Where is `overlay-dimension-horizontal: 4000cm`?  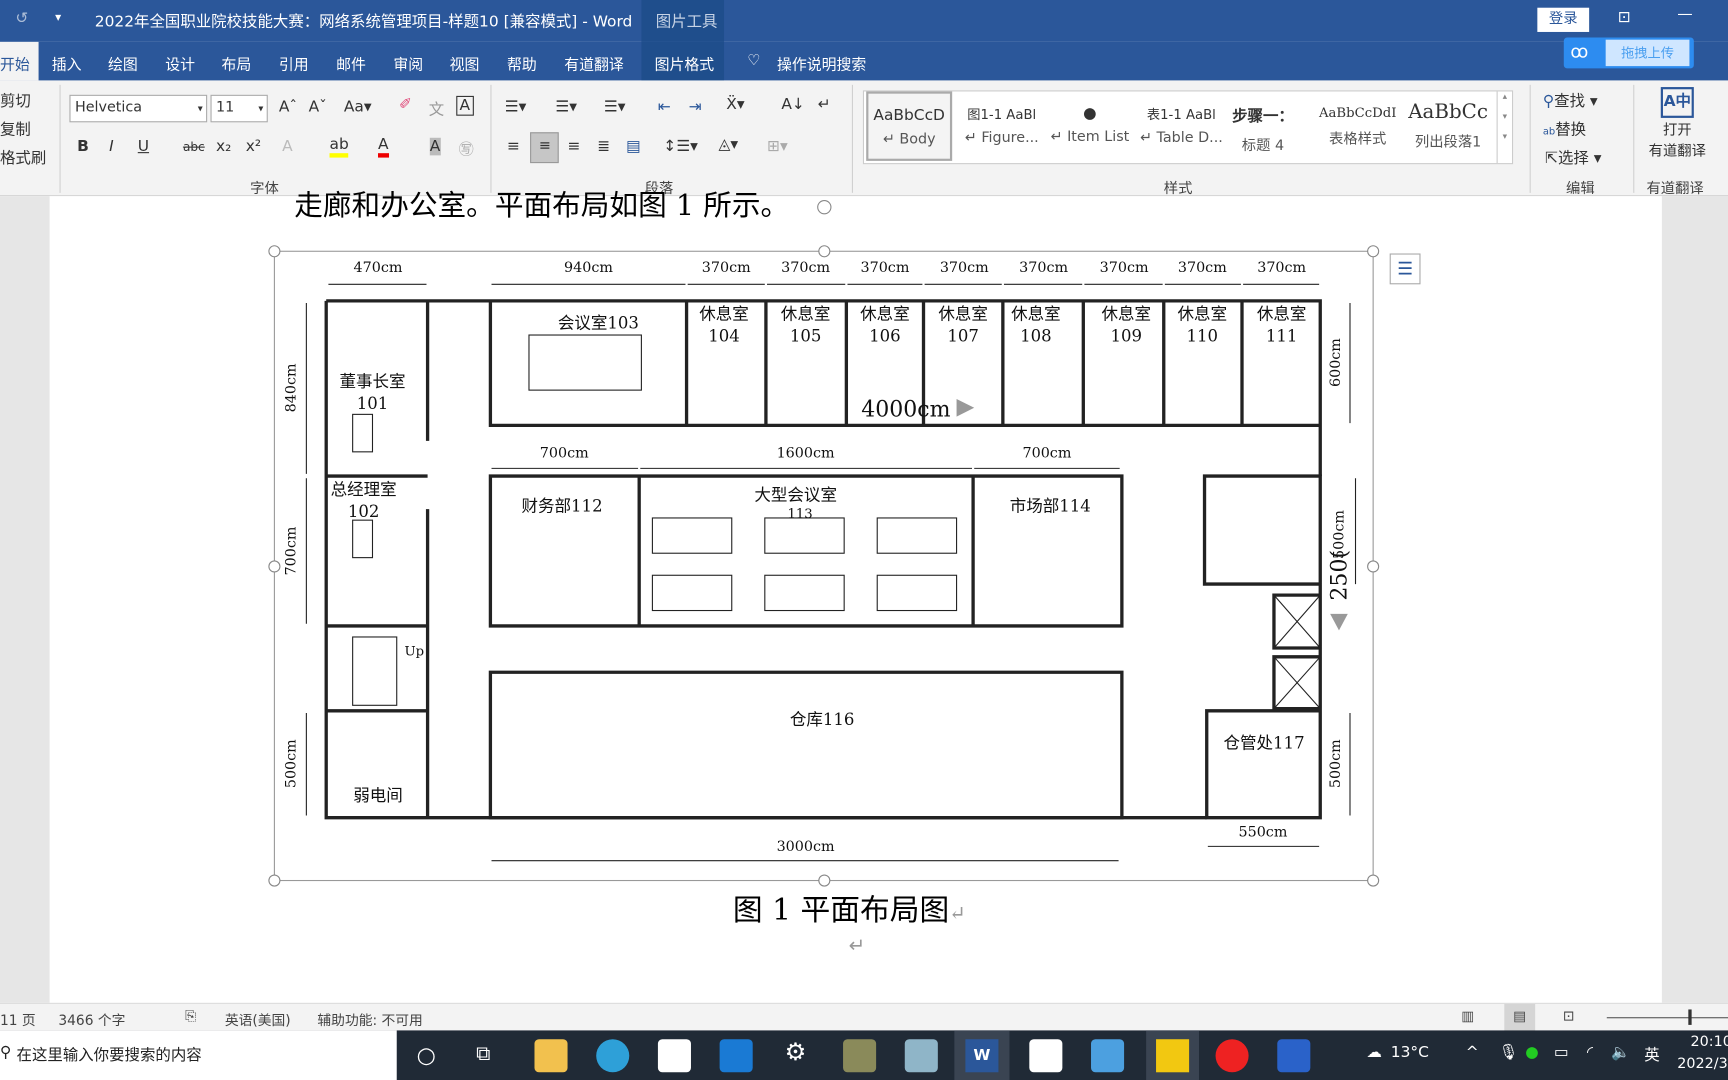
overlay-dimension-horizontal: 4000cm is located at coordinates (905, 410).